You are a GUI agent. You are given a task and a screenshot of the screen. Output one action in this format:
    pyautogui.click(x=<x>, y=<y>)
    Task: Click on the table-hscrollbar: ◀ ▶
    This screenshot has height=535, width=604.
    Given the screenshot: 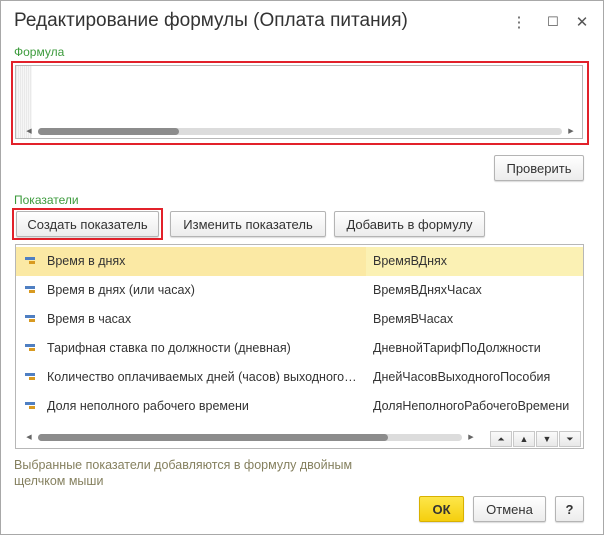 What is the action you would take?
    pyautogui.click(x=250, y=437)
    